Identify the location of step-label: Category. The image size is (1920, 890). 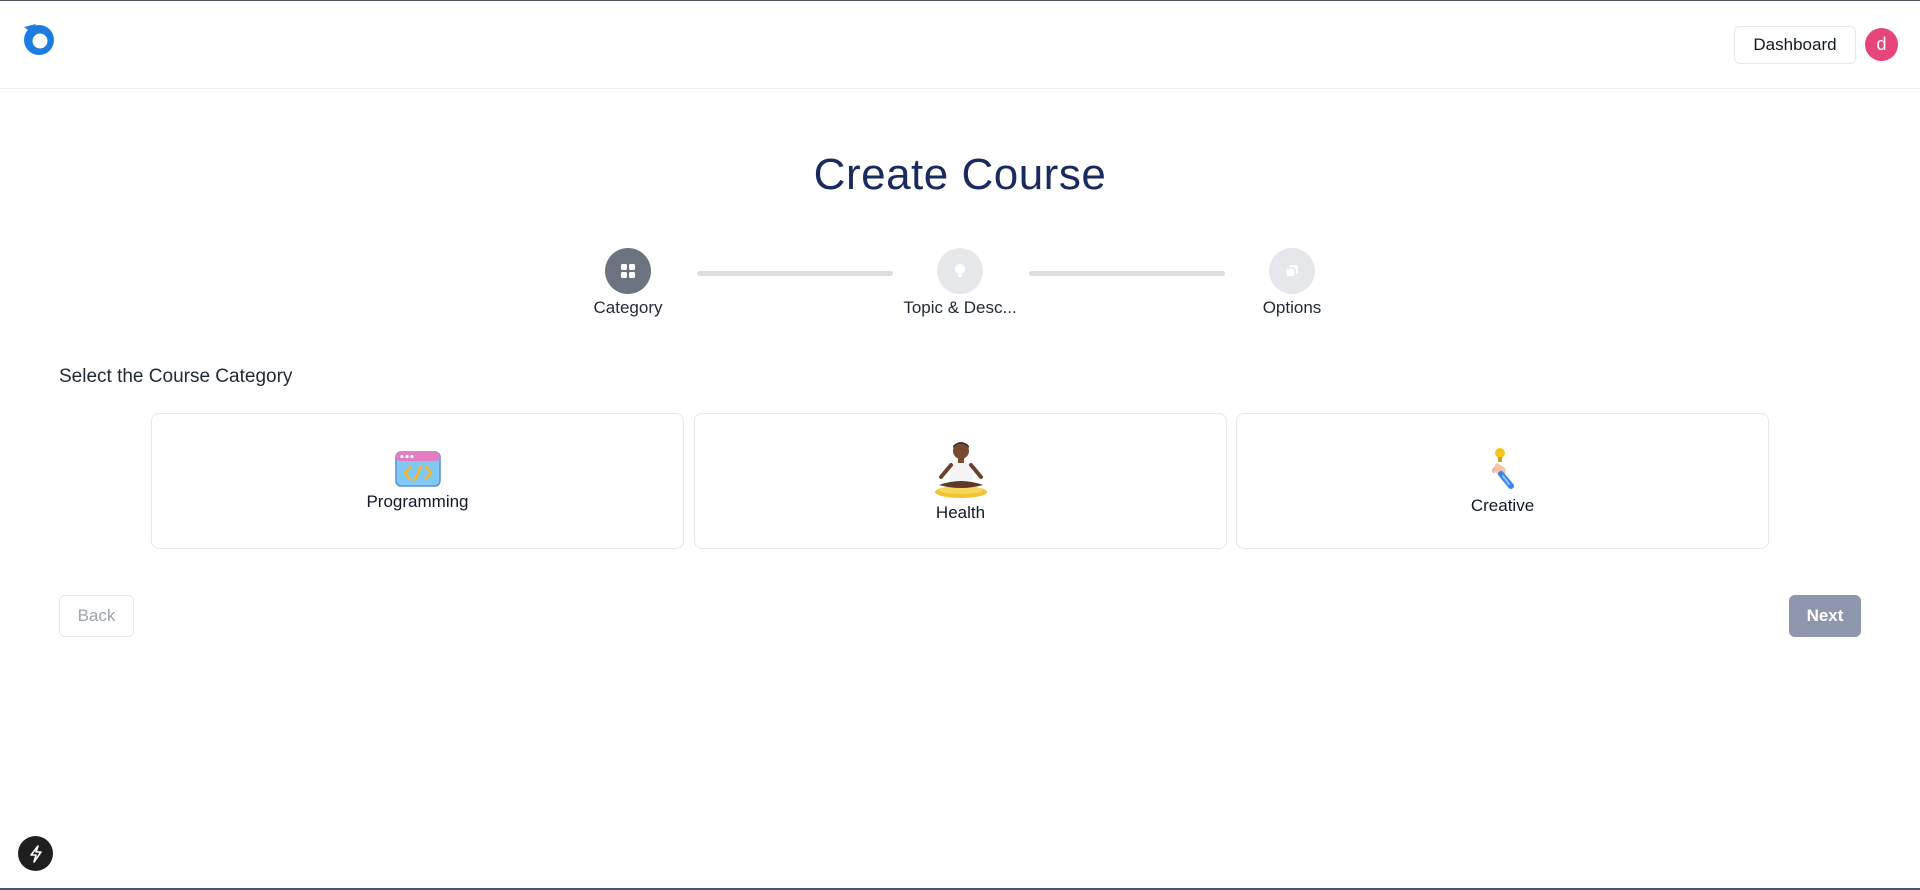
(628, 307).